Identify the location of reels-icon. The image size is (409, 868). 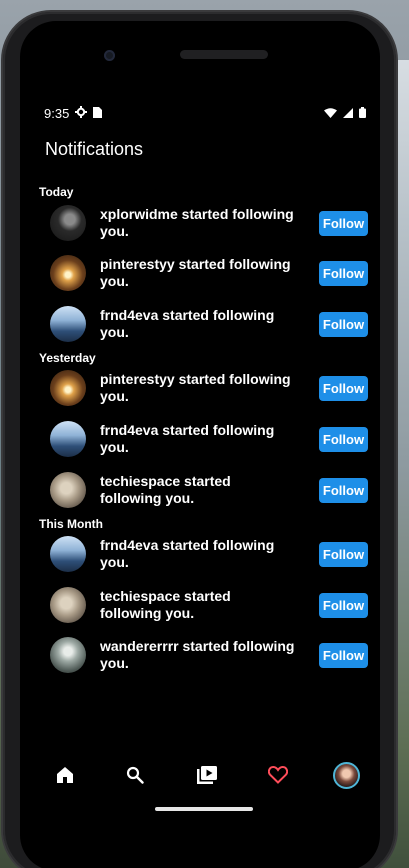
(207, 775).